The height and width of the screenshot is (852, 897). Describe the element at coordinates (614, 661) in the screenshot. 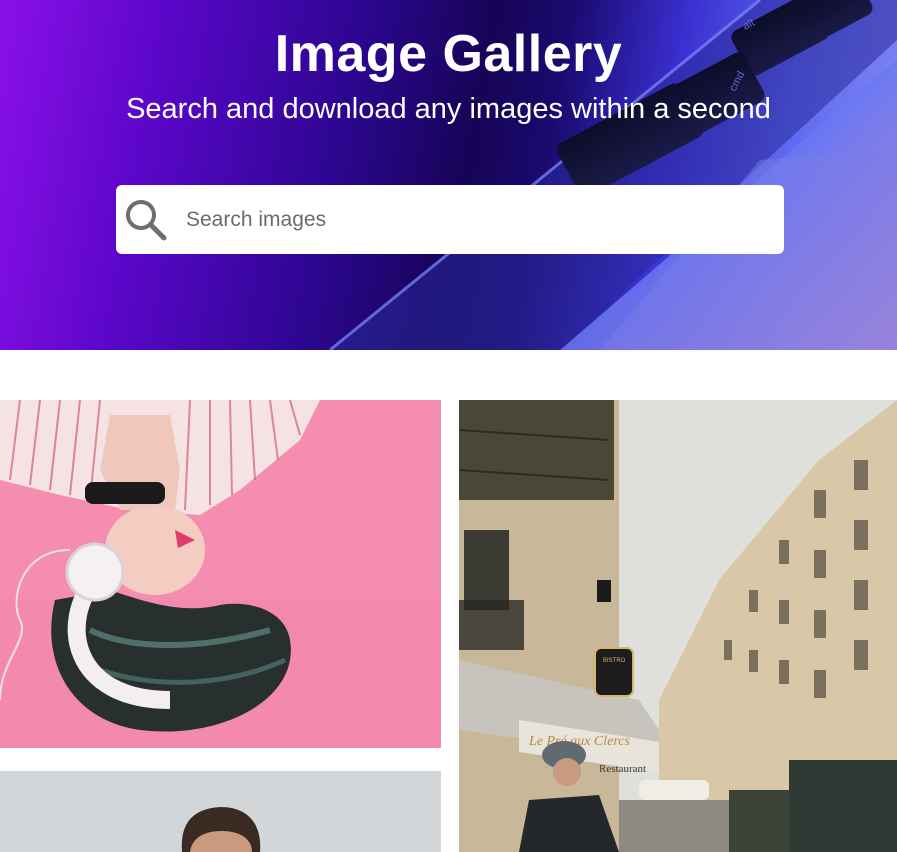

I see `bistro-sign-text: BISTRO` at that location.